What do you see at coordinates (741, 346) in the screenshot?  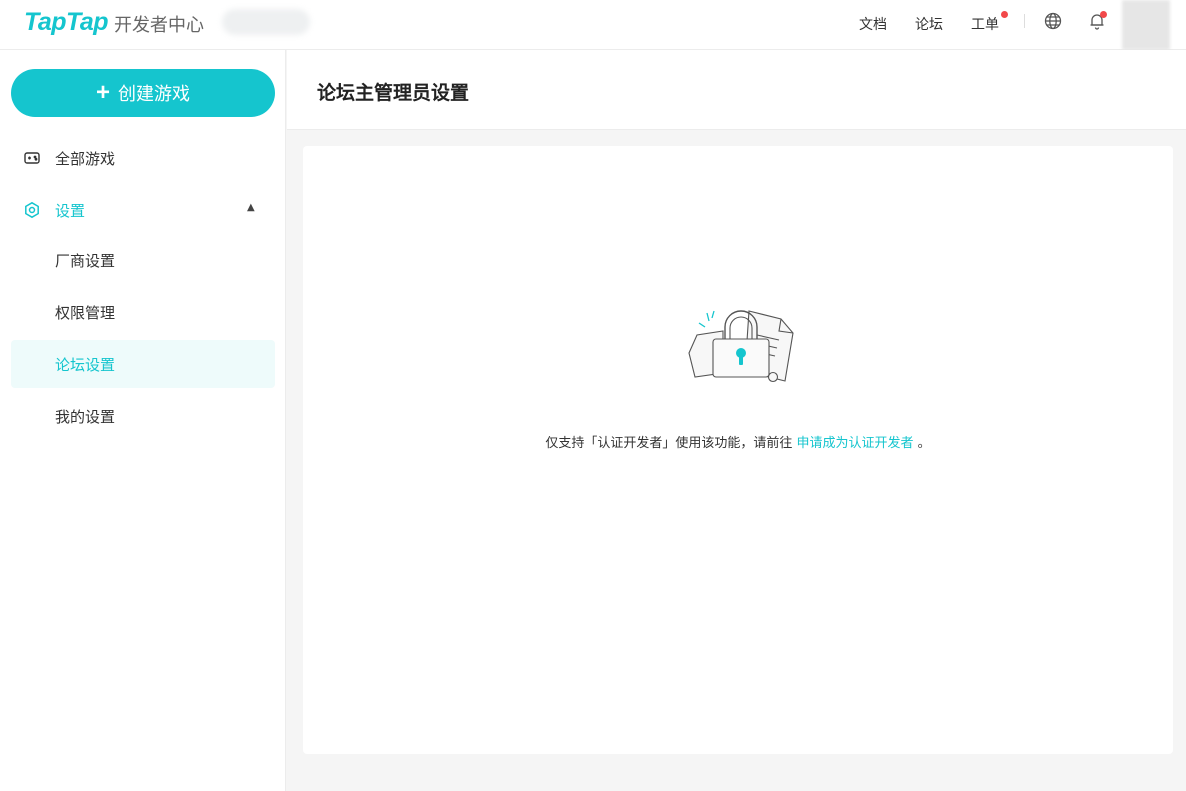 I see `lock-illustration-icon` at bounding box center [741, 346].